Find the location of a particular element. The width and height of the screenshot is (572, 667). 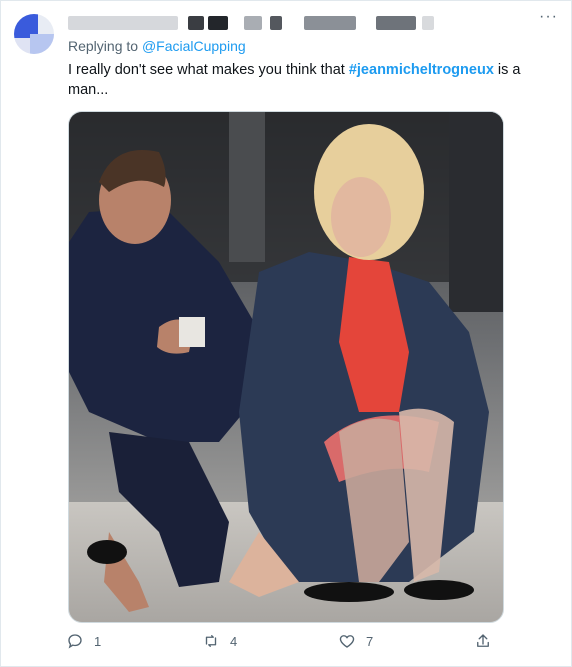

replying-prefix: Replying to is located at coordinates (103, 46).